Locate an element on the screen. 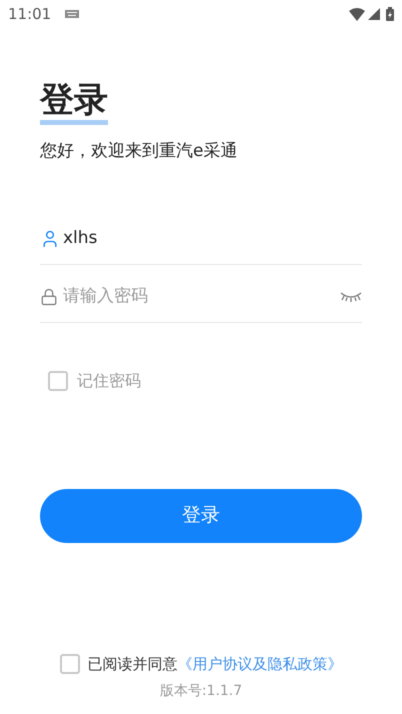 Image resolution: width=402 pixels, height=714 pixels. agreement-text: 已阅读并同意《用户协议及隐私政策》 is located at coordinates (215, 664).